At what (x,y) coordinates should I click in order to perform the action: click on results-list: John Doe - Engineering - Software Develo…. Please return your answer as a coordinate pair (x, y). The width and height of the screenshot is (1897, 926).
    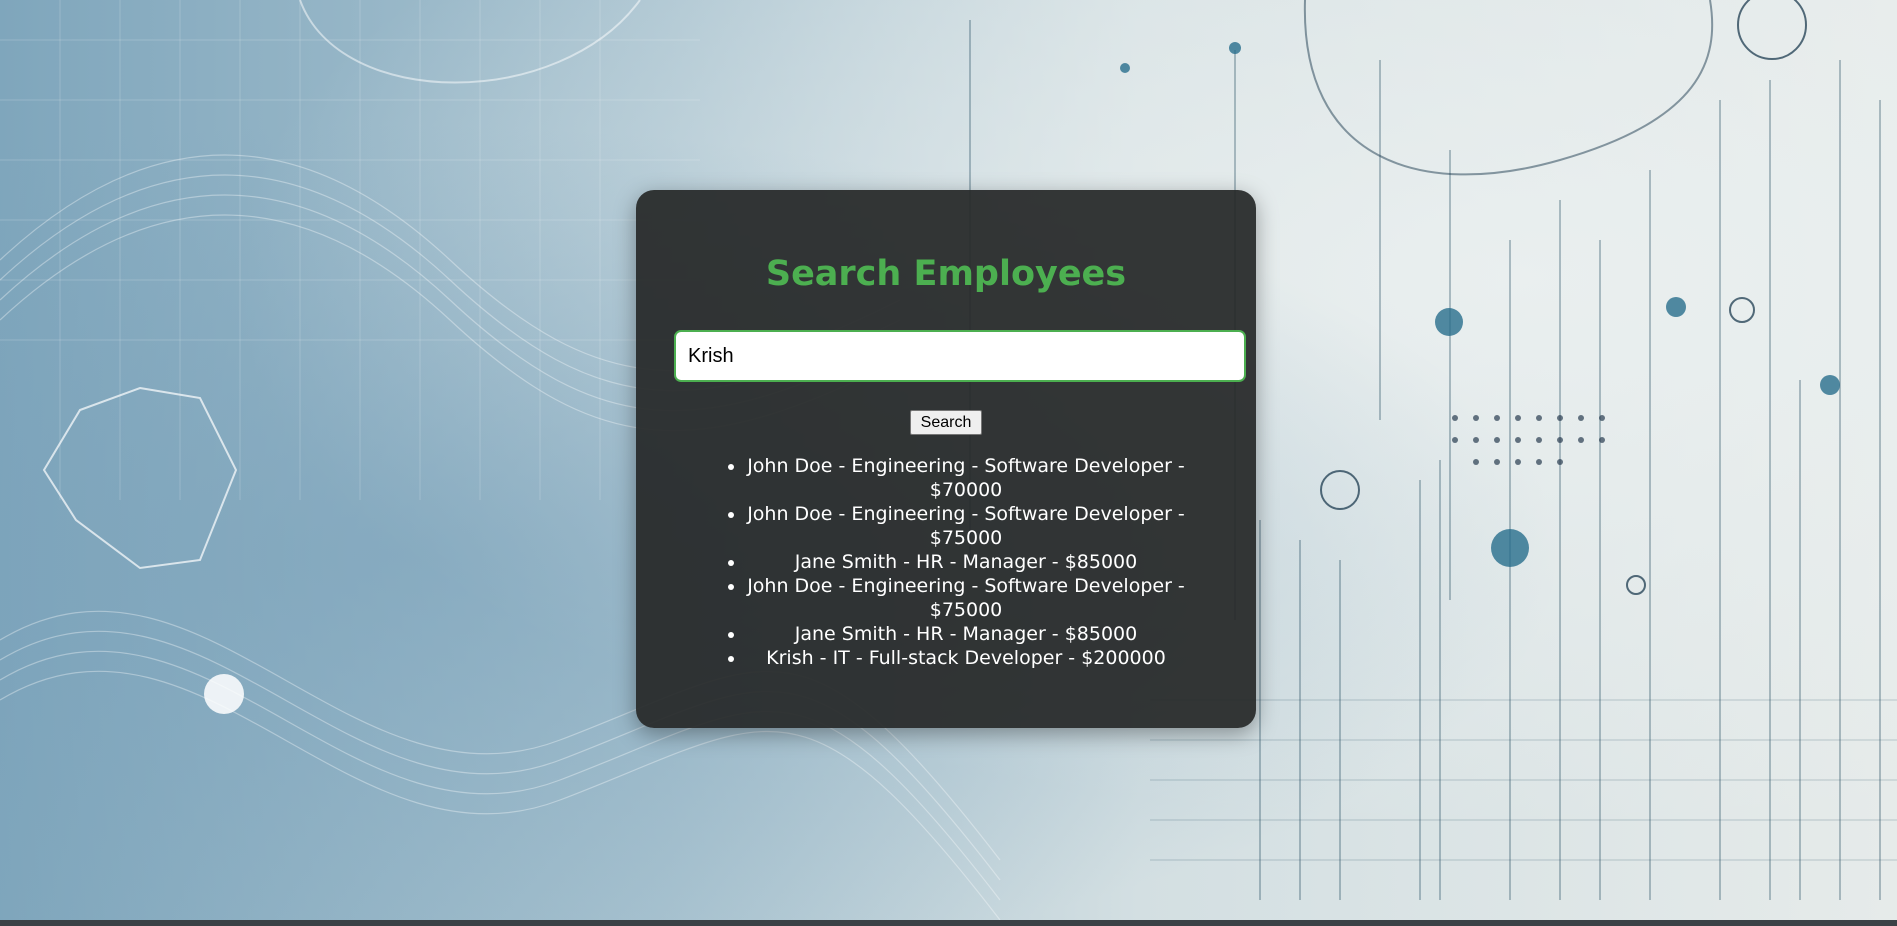
    Looking at the image, I should click on (946, 562).